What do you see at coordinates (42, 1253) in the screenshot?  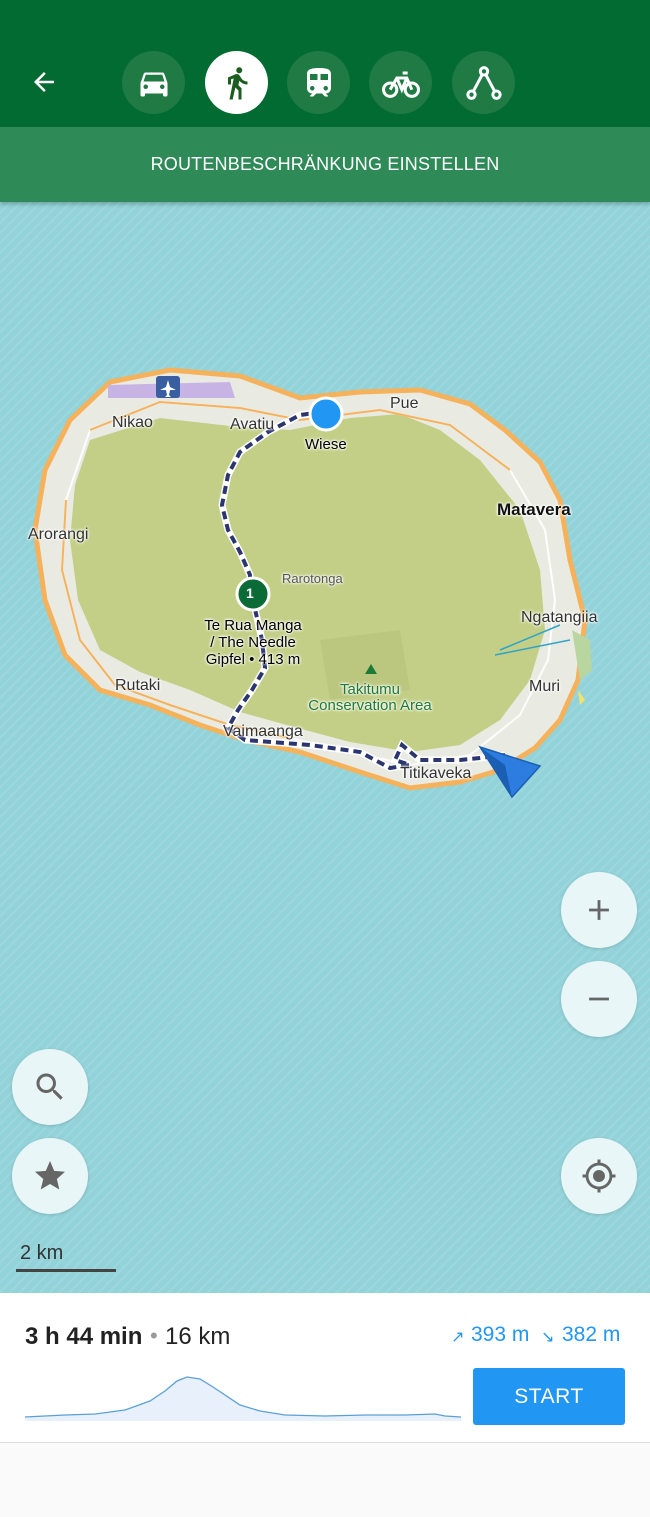 I see `scale-label: 2 km` at bounding box center [42, 1253].